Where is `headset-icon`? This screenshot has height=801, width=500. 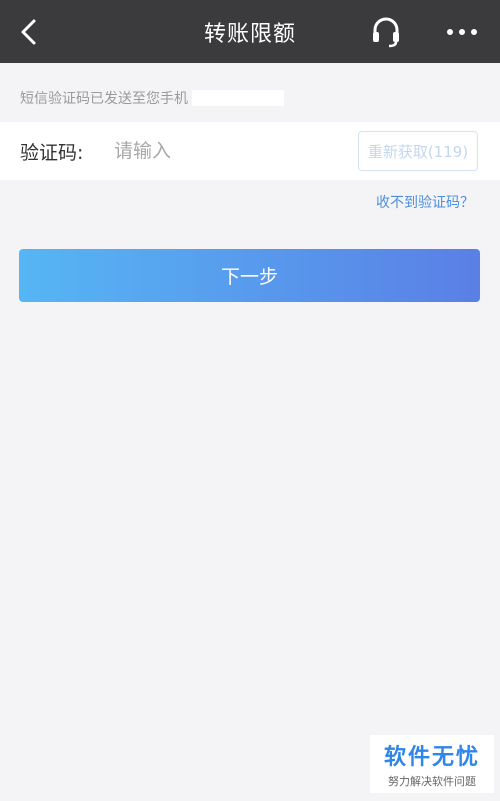
headset-icon is located at coordinates (386, 32).